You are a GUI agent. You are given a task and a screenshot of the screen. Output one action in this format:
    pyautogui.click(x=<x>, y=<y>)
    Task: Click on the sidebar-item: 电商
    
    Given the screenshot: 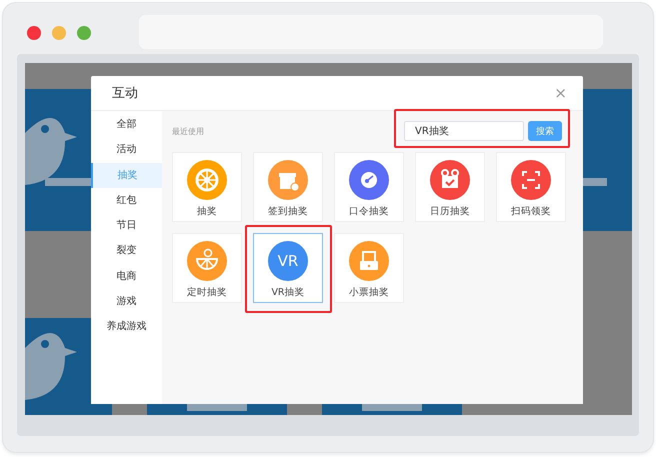 What is the action you would take?
    pyautogui.click(x=126, y=277)
    